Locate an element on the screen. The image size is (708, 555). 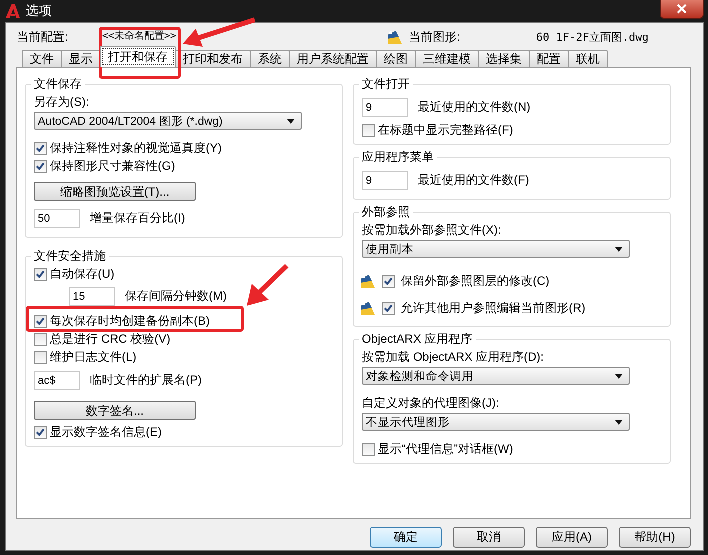
group-title: ObjectARX 应用程序 is located at coordinates (417, 339).